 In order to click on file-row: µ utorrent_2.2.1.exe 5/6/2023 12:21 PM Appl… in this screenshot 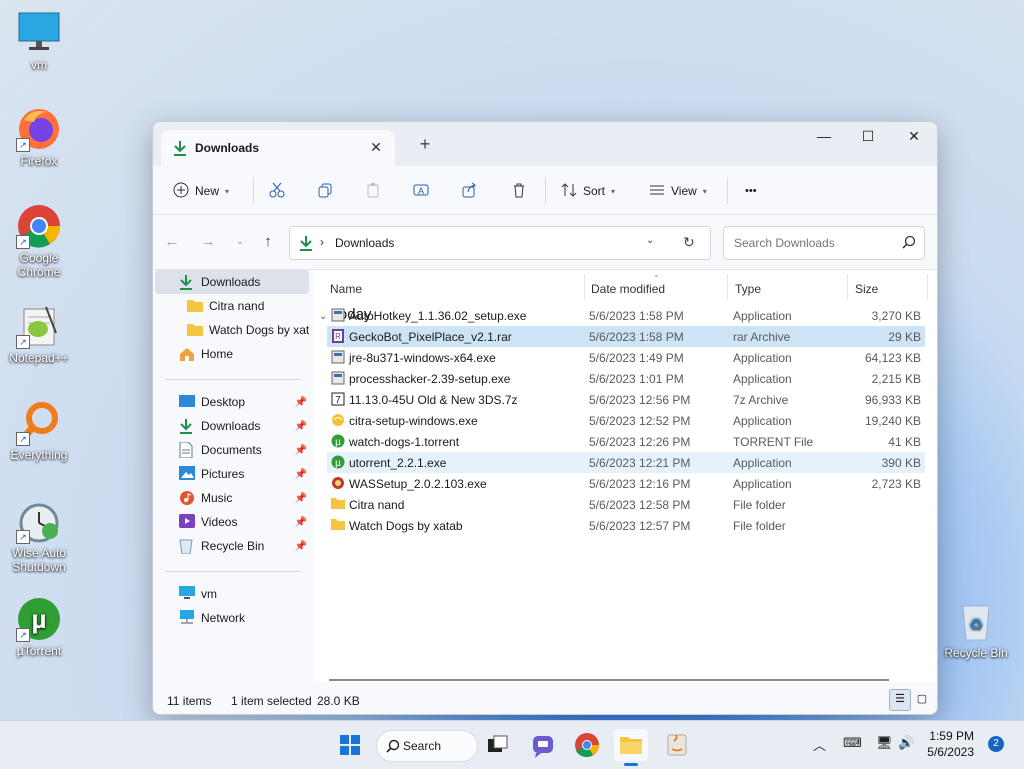, I will do `click(626, 462)`.